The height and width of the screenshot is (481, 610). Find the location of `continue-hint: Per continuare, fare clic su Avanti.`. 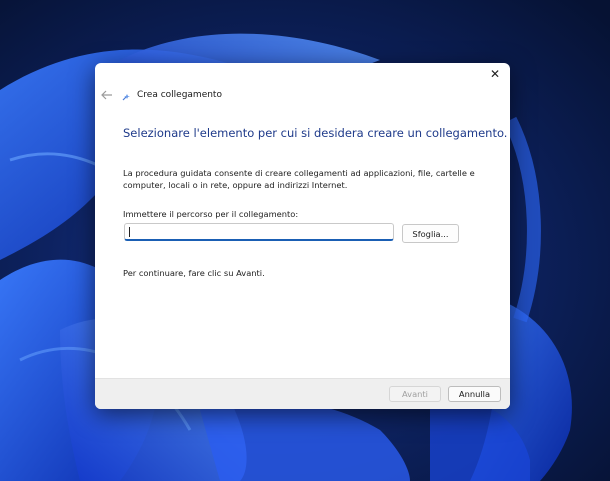

continue-hint: Per continuare, fare clic su Avanti. is located at coordinates (194, 273).